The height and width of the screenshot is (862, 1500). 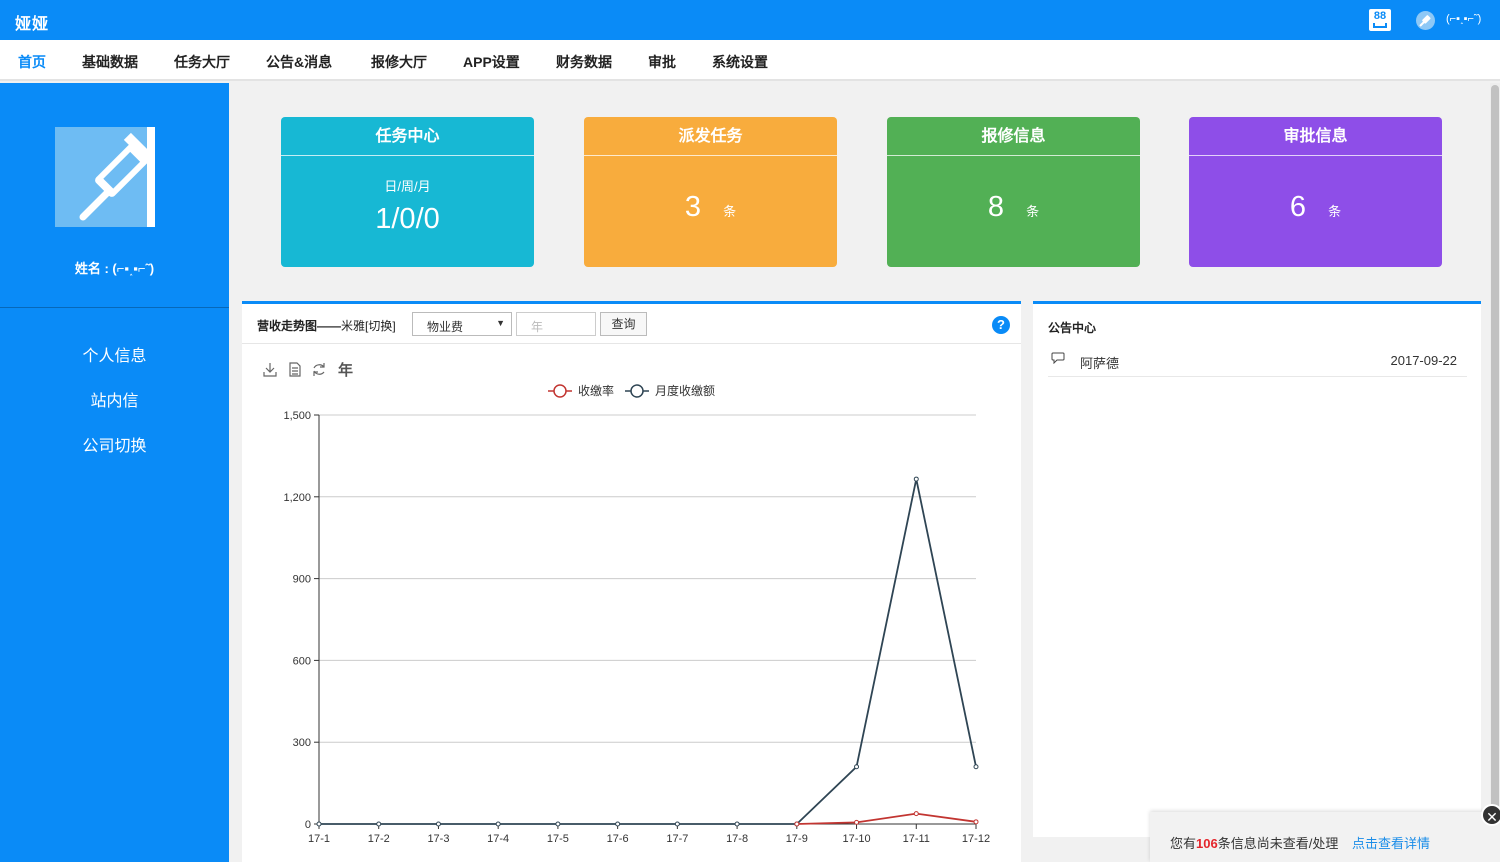 I want to click on chart-legend: 收缴率 月度收缴额, so click(x=631, y=390).